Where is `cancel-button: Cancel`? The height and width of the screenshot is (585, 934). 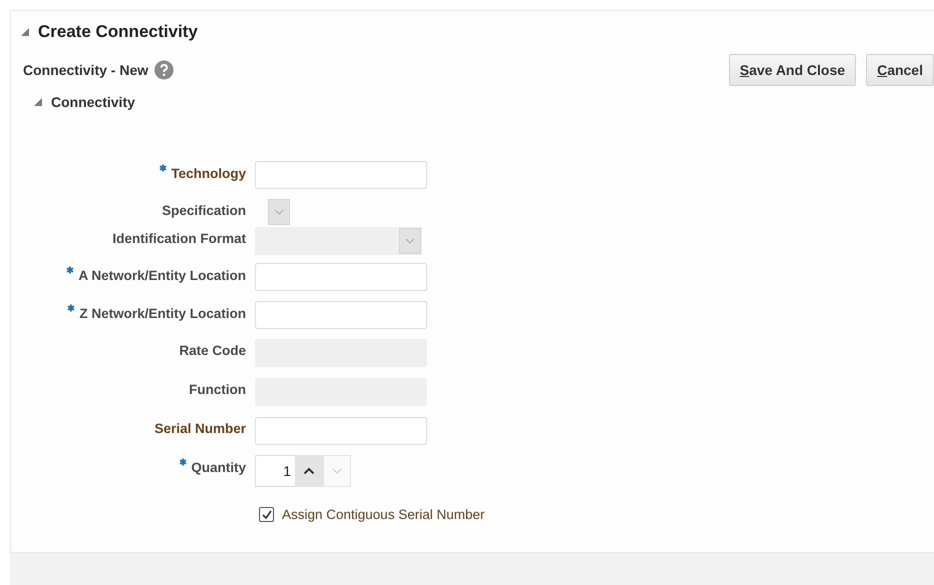 cancel-button: Cancel is located at coordinates (900, 70).